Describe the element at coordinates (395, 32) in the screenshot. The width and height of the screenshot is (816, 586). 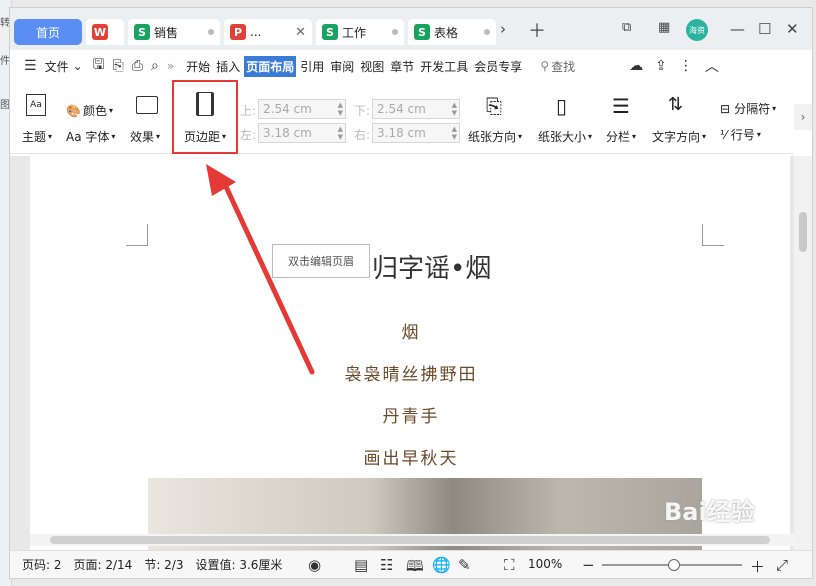
I see `unsaved-dot-icon` at that location.